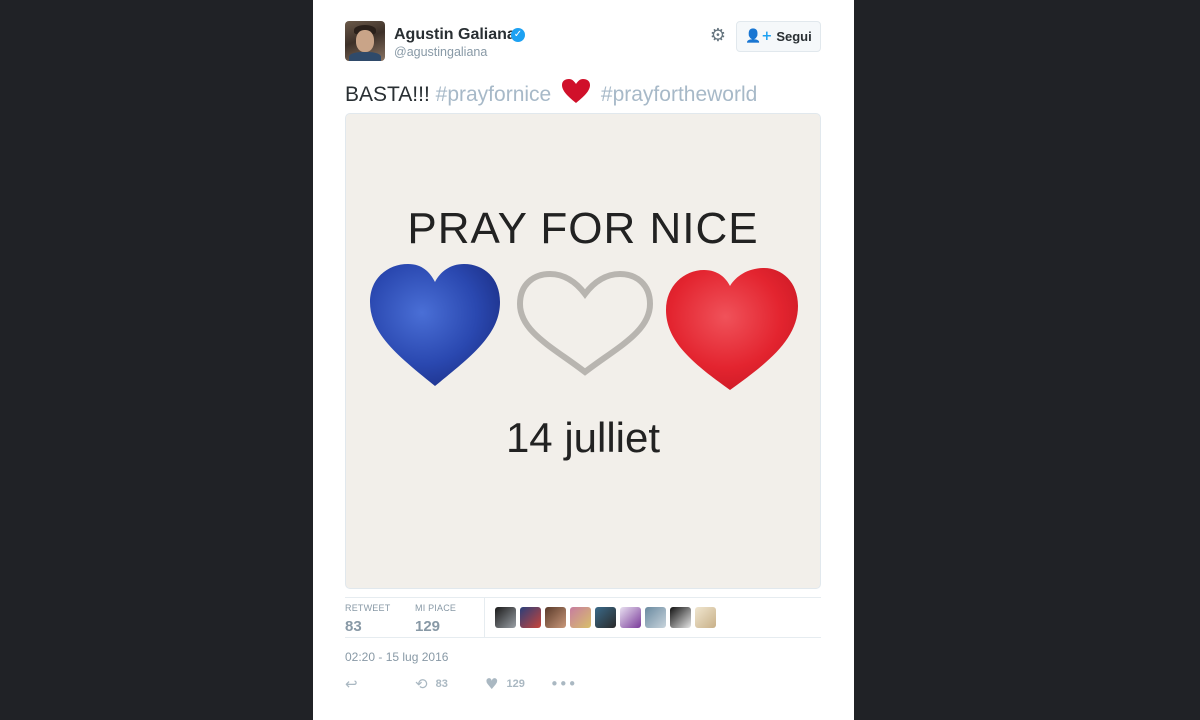  What do you see at coordinates (732, 329) in the screenshot?
I see `red-heart` at bounding box center [732, 329].